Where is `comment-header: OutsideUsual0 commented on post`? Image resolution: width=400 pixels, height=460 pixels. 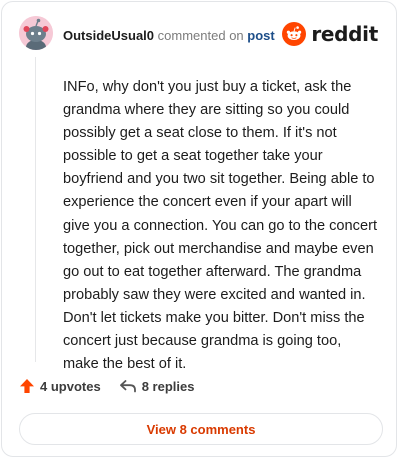 comment-header: OutsideUsual0 commented on post is located at coordinates (169, 35).